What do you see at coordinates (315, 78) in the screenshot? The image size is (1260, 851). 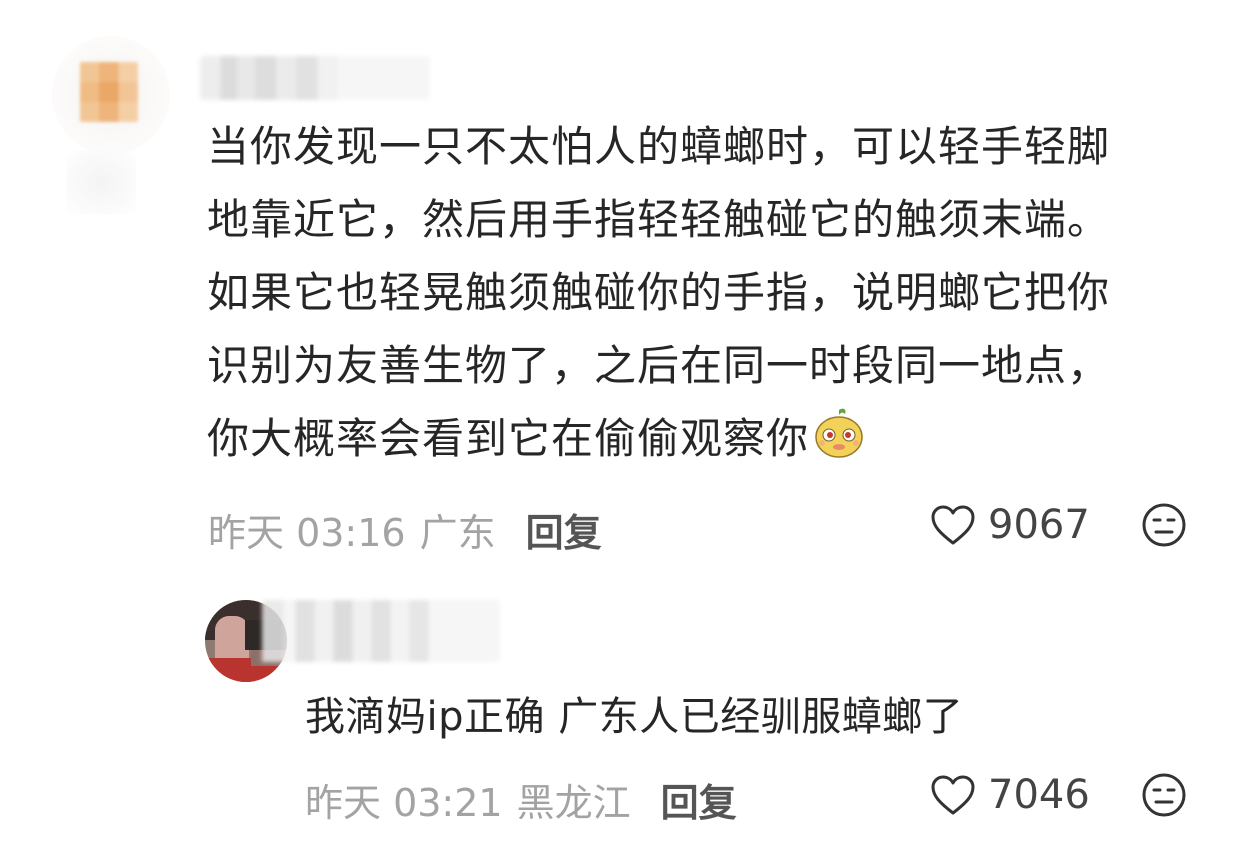 I see `username-blurred` at bounding box center [315, 78].